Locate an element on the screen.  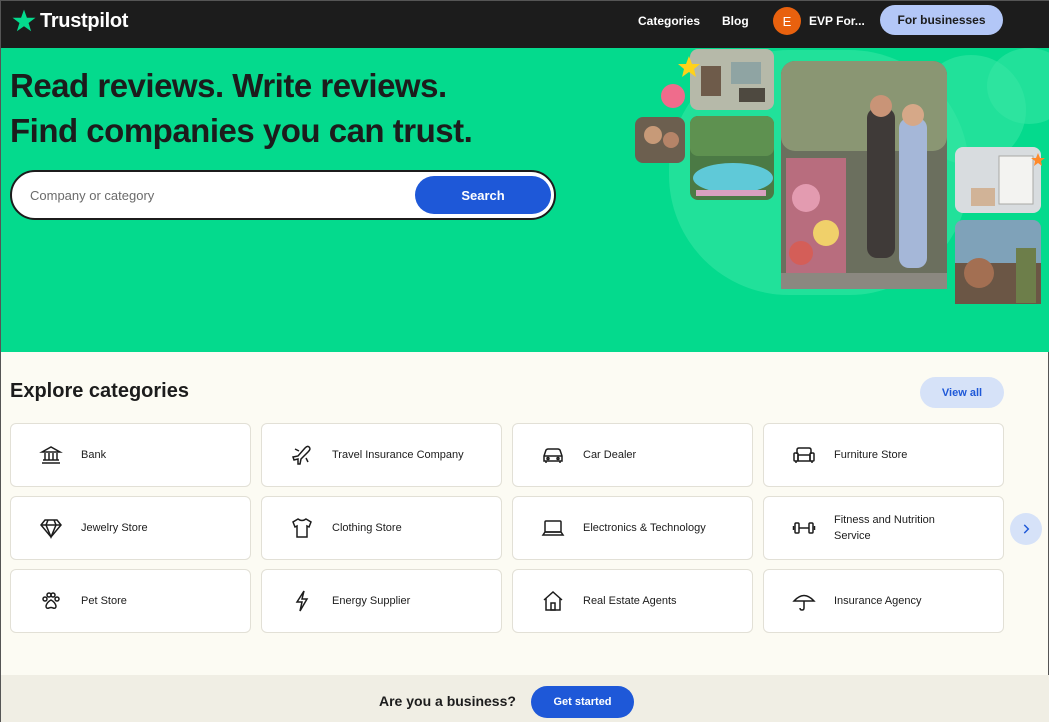
paw-icon is located at coordinates (51, 601).